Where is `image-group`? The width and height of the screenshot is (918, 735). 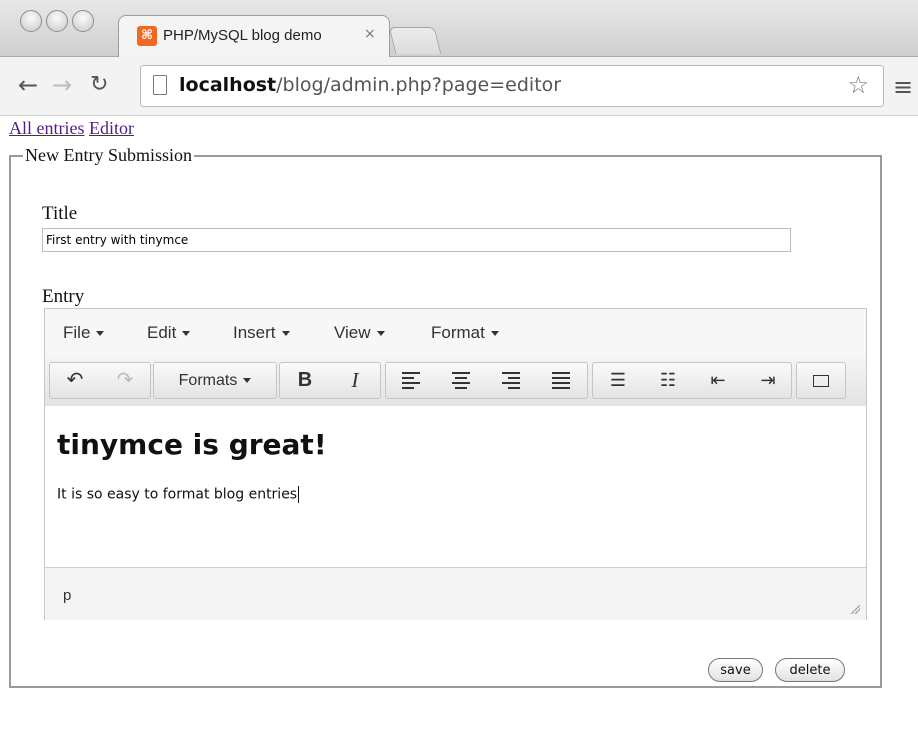
image-group is located at coordinates (821, 380).